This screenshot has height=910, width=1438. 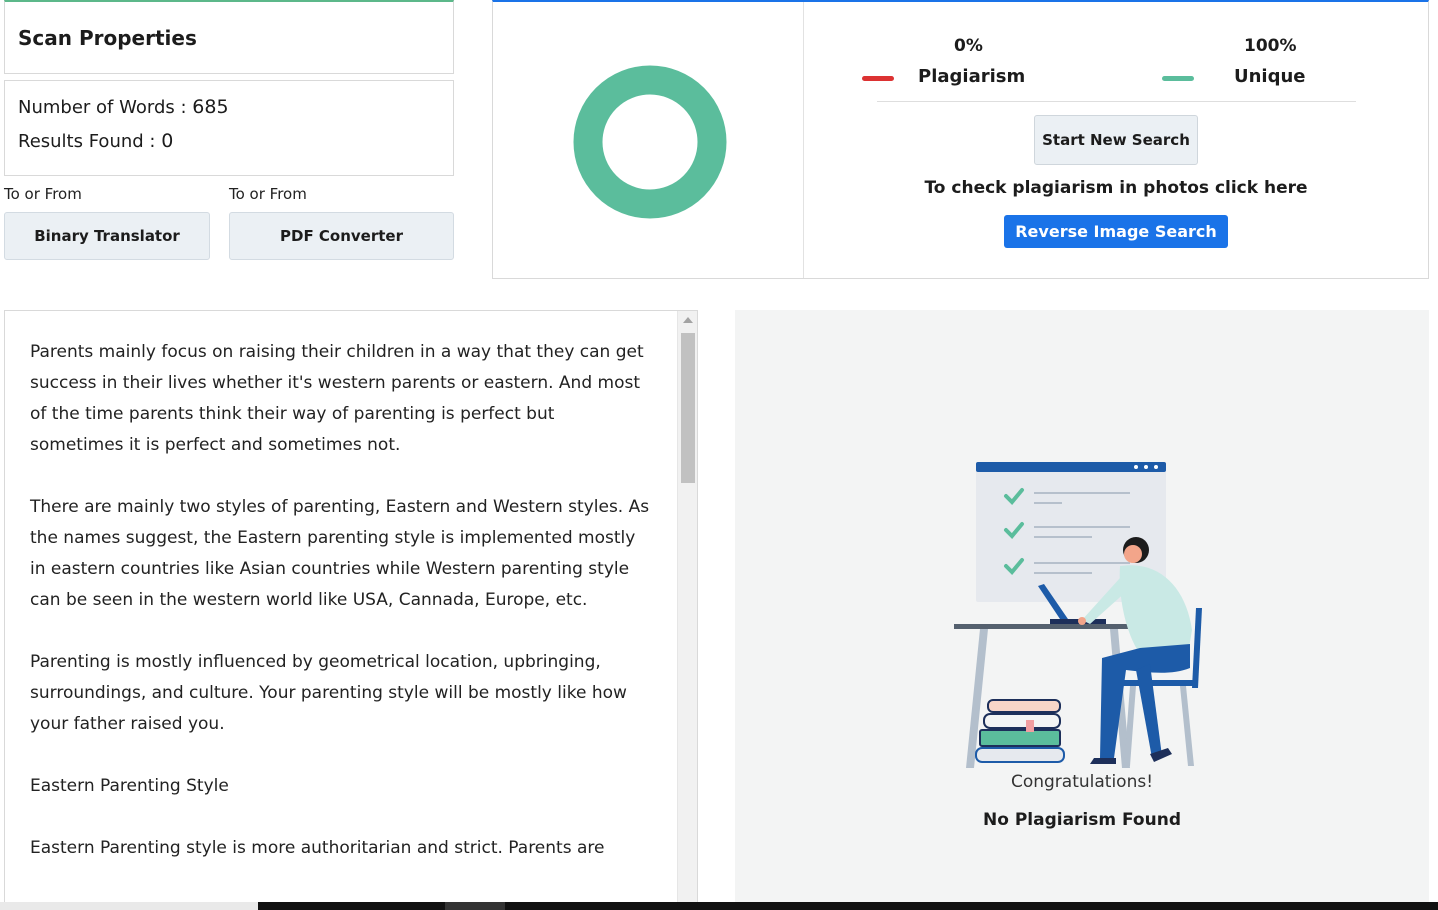 What do you see at coordinates (167, 141) in the screenshot?
I see `results-found-value: 0` at bounding box center [167, 141].